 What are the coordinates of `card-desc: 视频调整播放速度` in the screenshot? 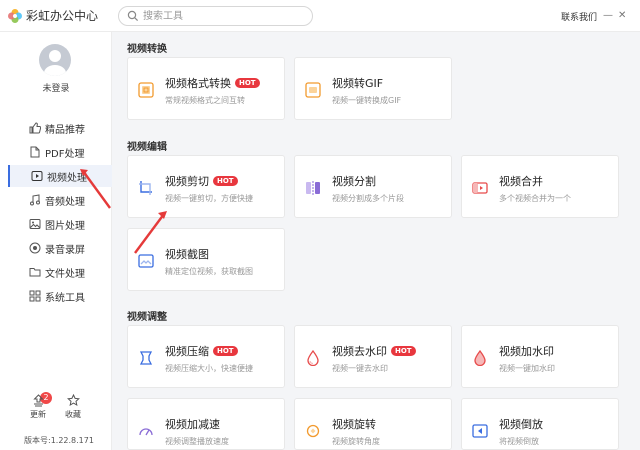 It's located at (197, 441).